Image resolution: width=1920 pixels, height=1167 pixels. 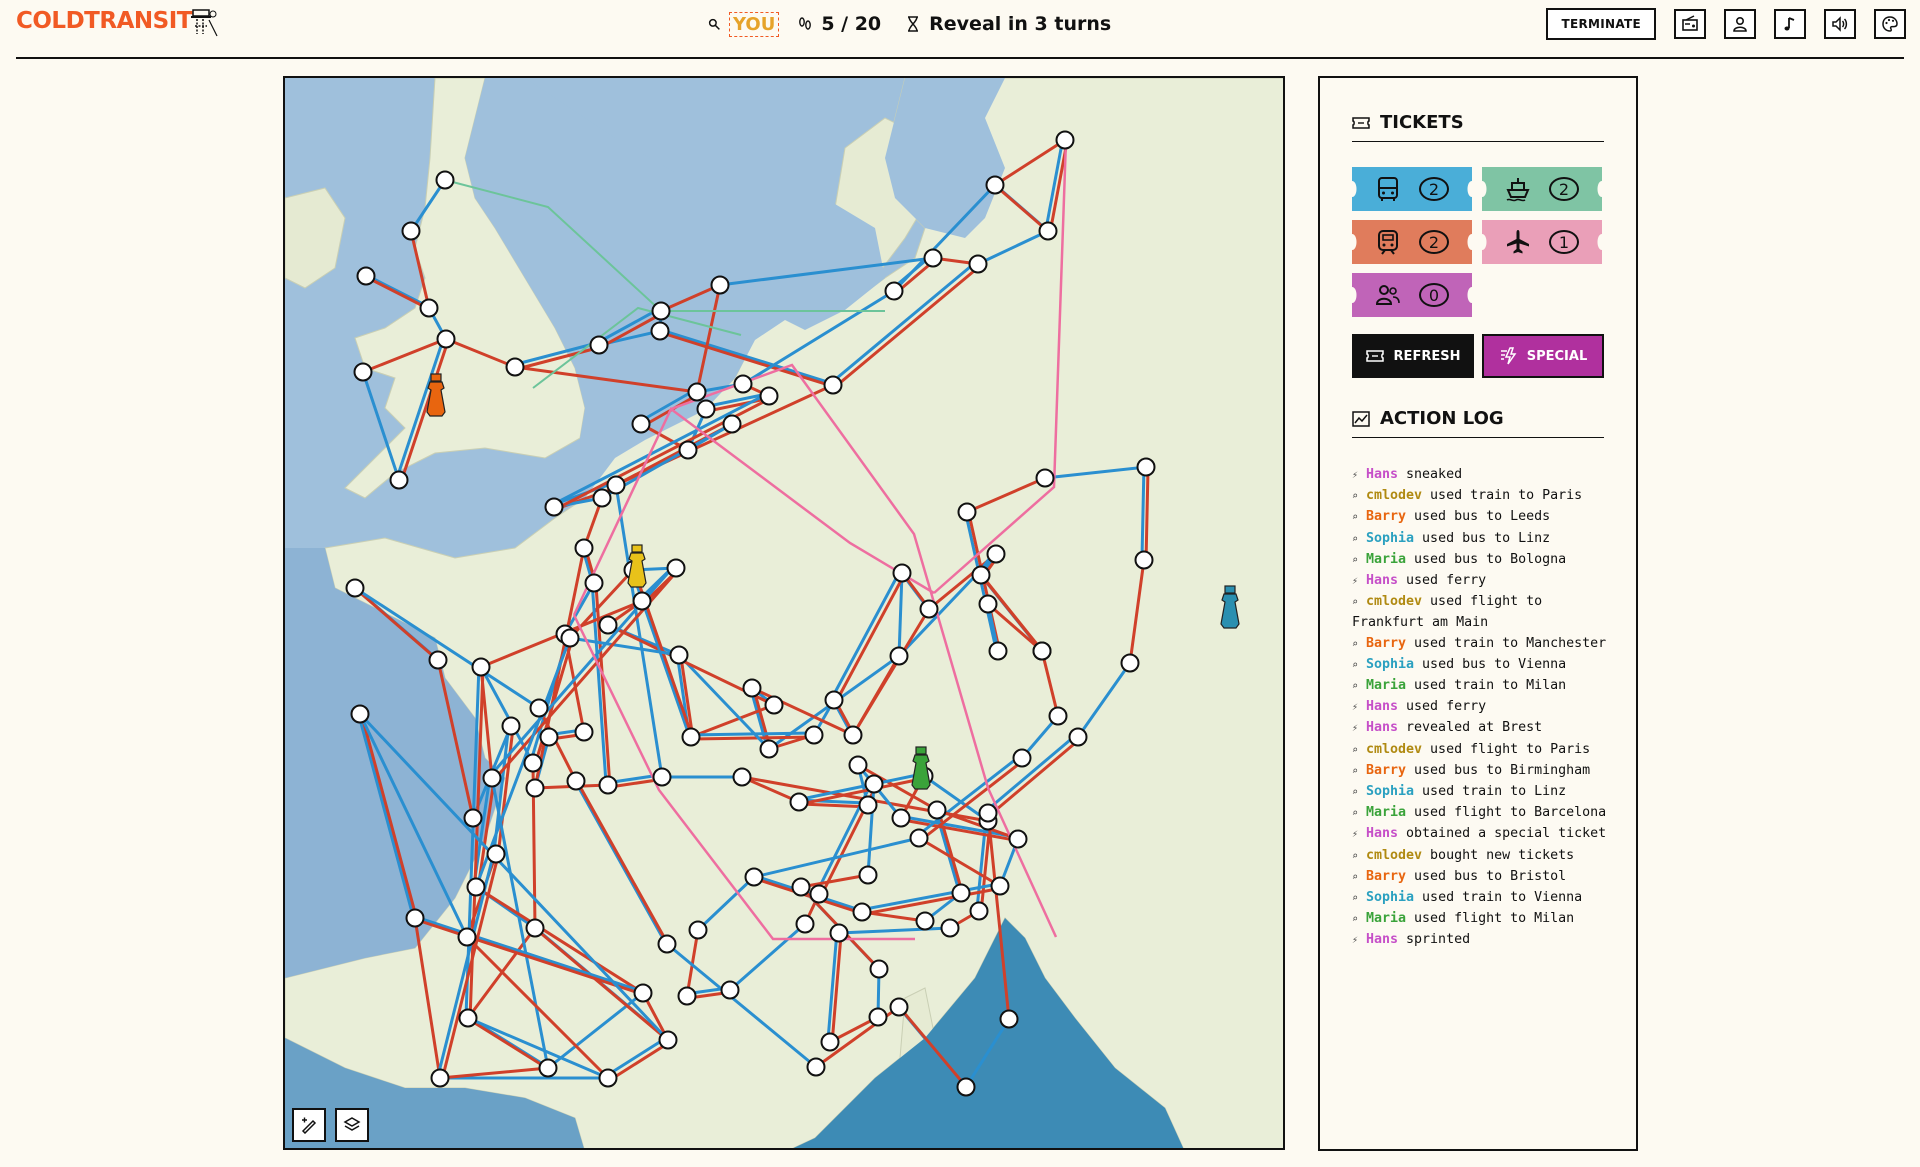 I want to click on radio-button, so click(x=1690, y=24).